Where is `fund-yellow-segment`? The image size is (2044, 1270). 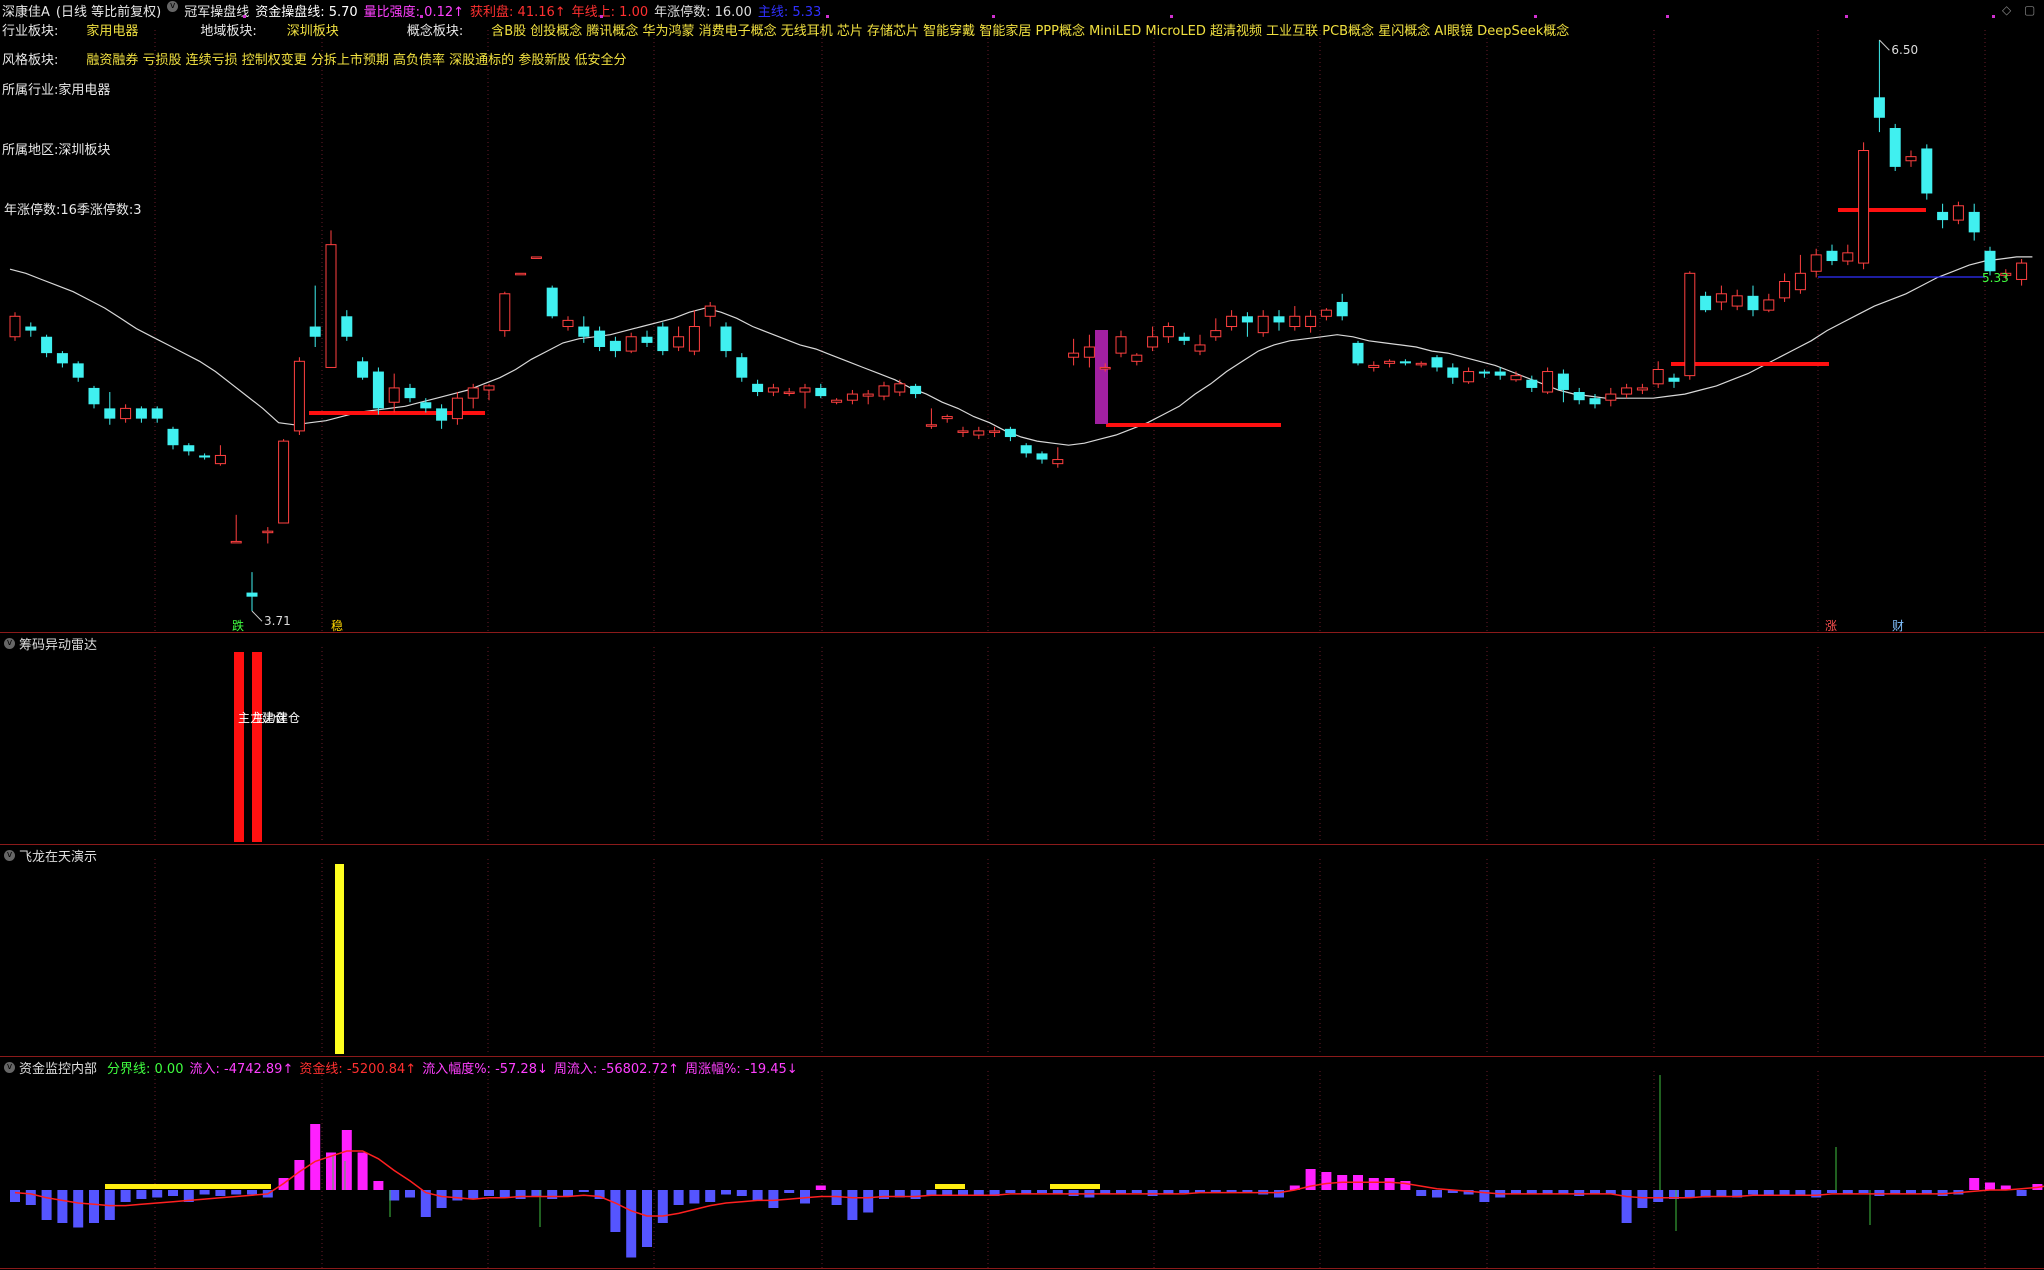 fund-yellow-segment is located at coordinates (1075, 1186).